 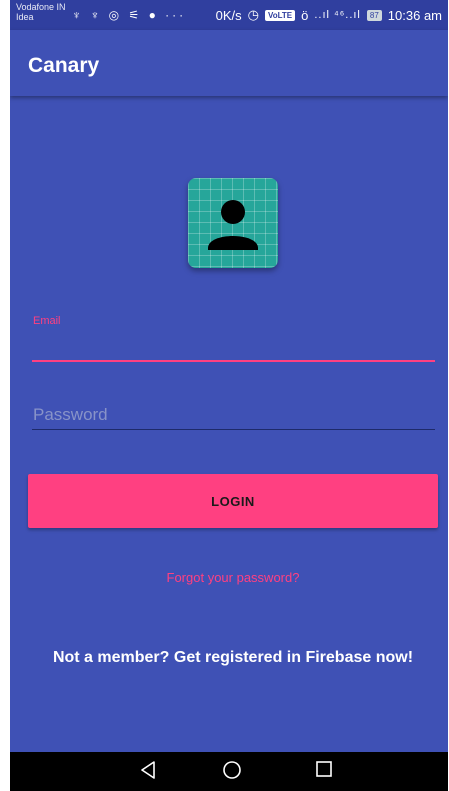 I want to click on forgot-password-link: Forgot your password?, so click(x=229, y=577).